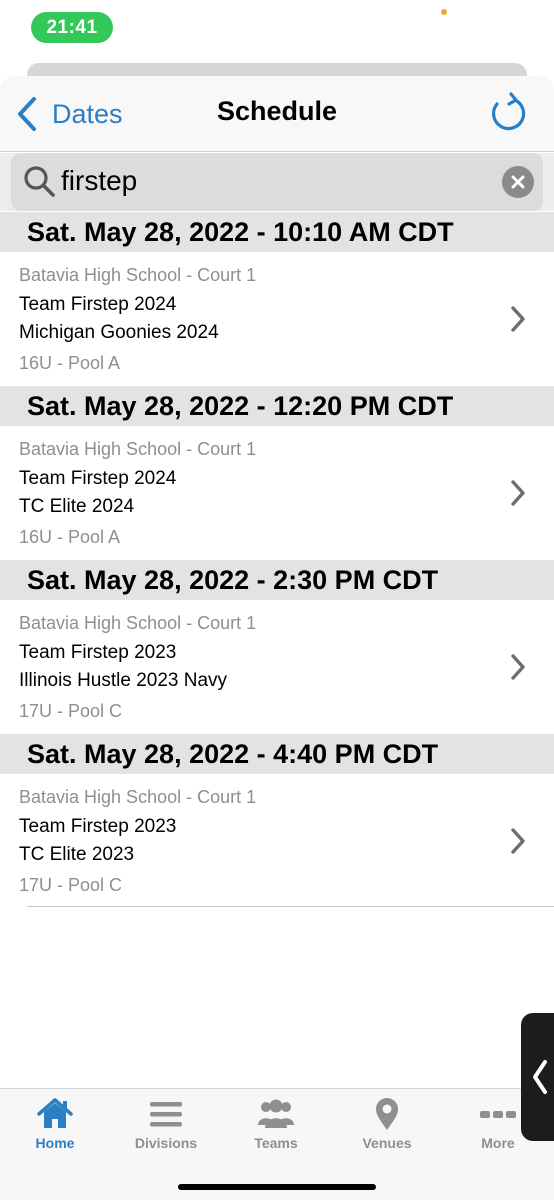 This screenshot has width=554, height=1200. I want to click on chevron-left-icon, so click(540, 1077).